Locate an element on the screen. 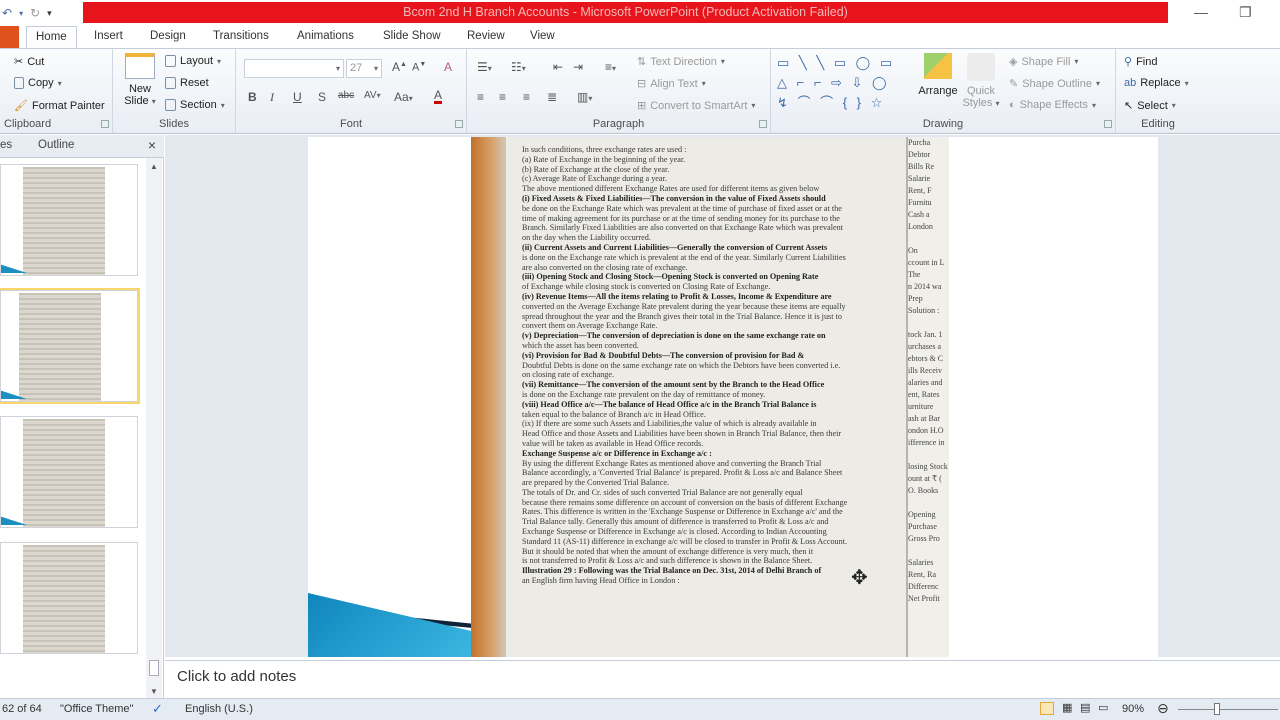  theme-name: "Office Theme" is located at coordinates (96, 709).